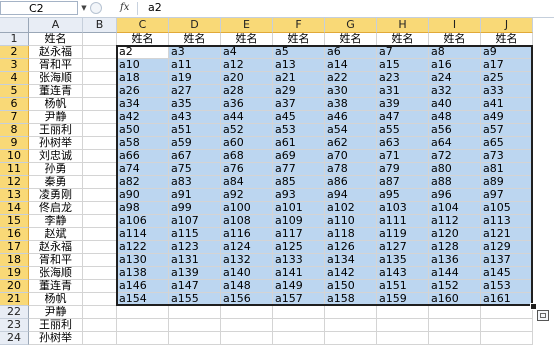  What do you see at coordinates (351, 156) in the screenshot?
I see `data-cell: a70` at bounding box center [351, 156].